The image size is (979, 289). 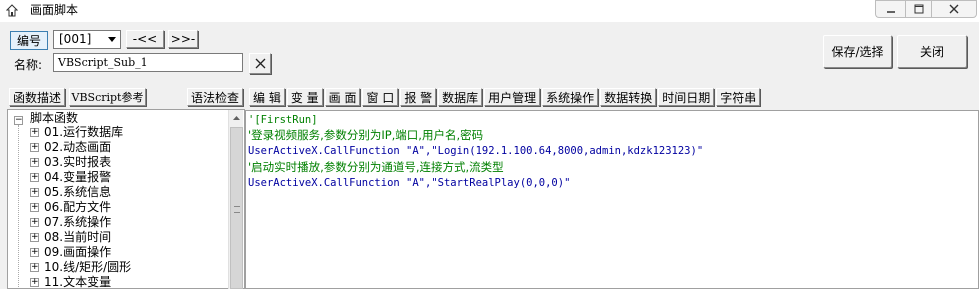 I want to click on toolbar-variable: 变 量, so click(x=304, y=97).